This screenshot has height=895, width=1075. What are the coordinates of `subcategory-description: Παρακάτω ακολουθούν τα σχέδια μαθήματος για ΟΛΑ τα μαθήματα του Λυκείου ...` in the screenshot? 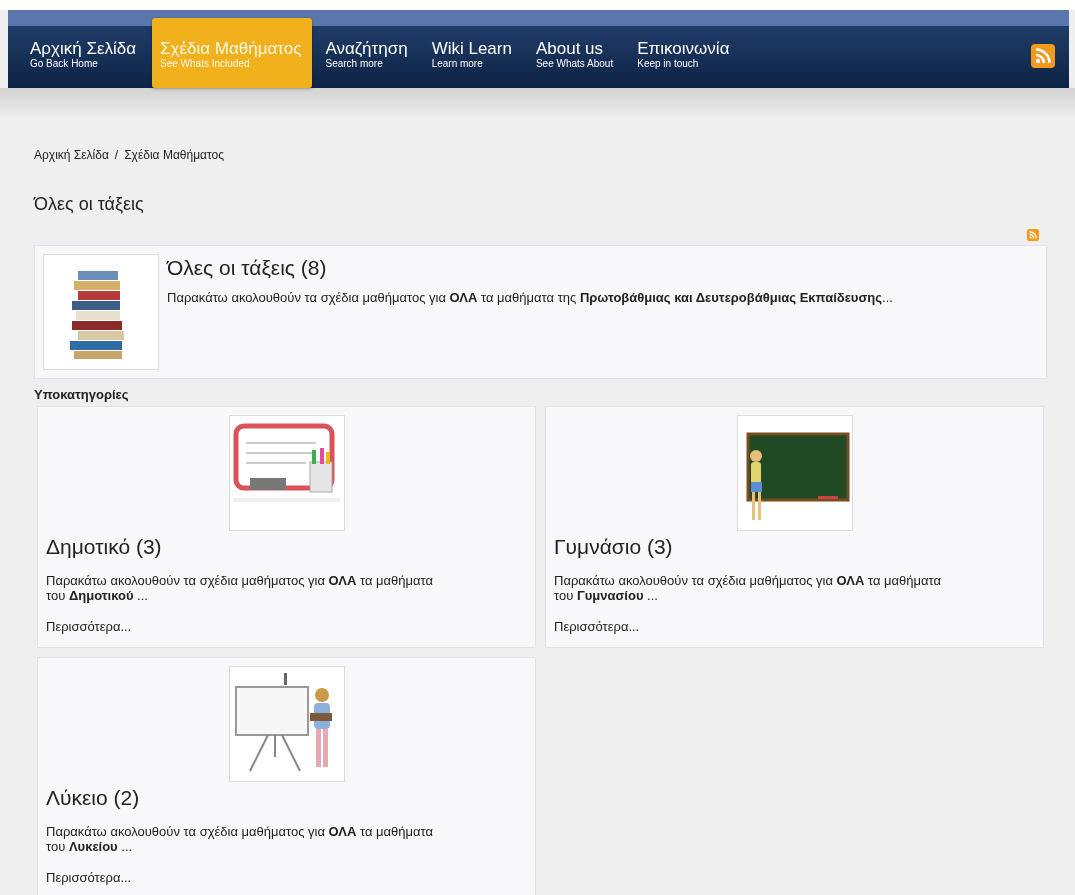 It's located at (240, 839).